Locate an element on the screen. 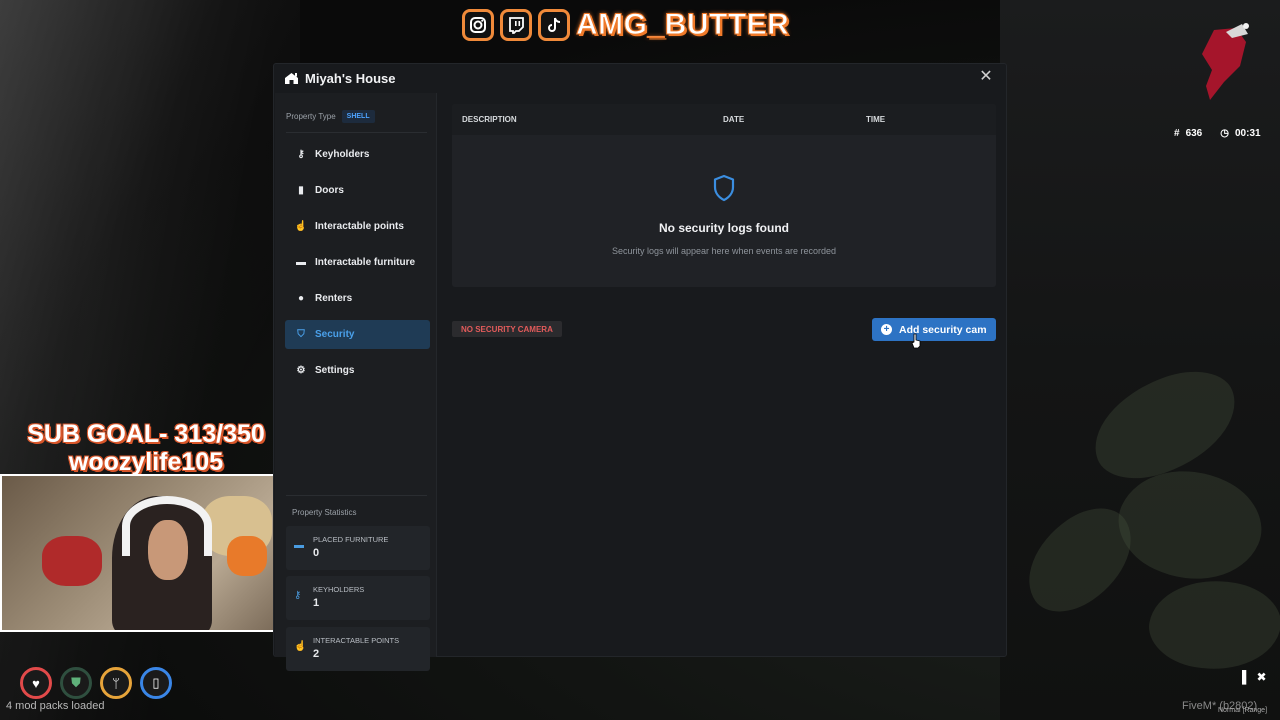 This screenshot has width=1280, height=720. sidebar-item-security: ⛉ Security is located at coordinates (357, 334).